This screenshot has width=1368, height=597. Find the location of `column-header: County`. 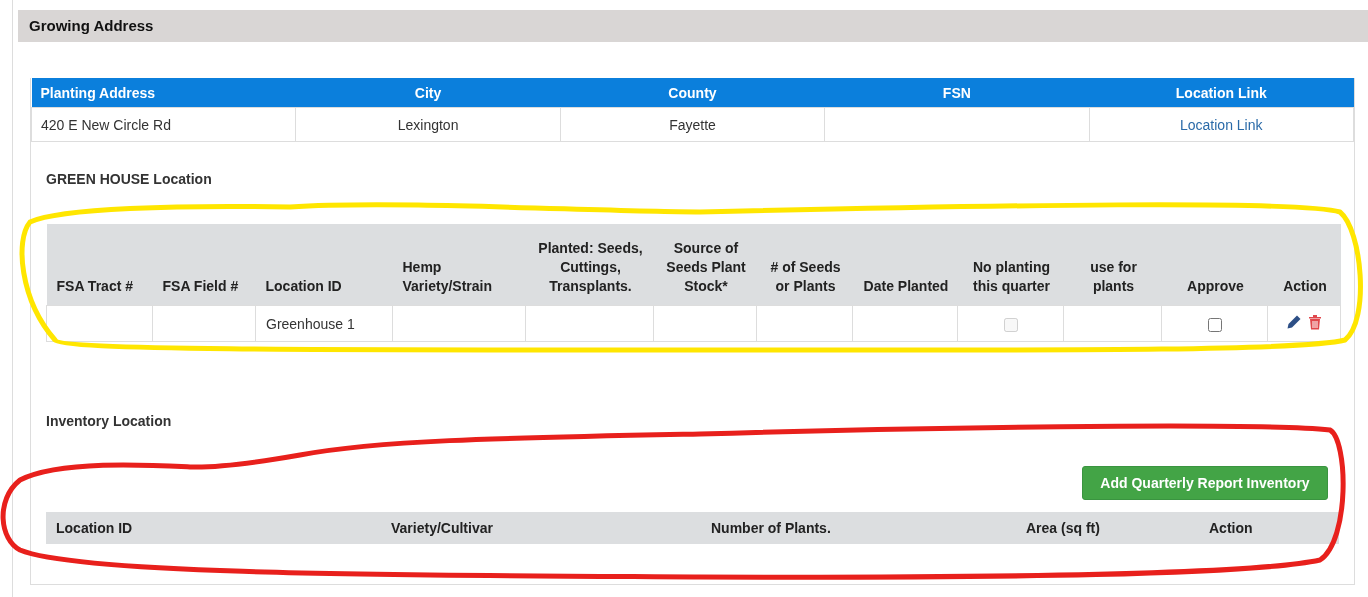

column-header: County is located at coordinates (692, 93).